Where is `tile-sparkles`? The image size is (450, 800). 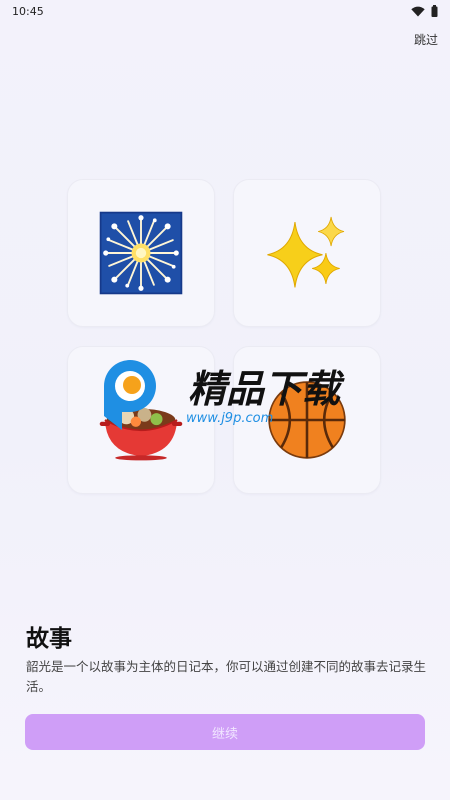 tile-sparkles is located at coordinates (307, 253).